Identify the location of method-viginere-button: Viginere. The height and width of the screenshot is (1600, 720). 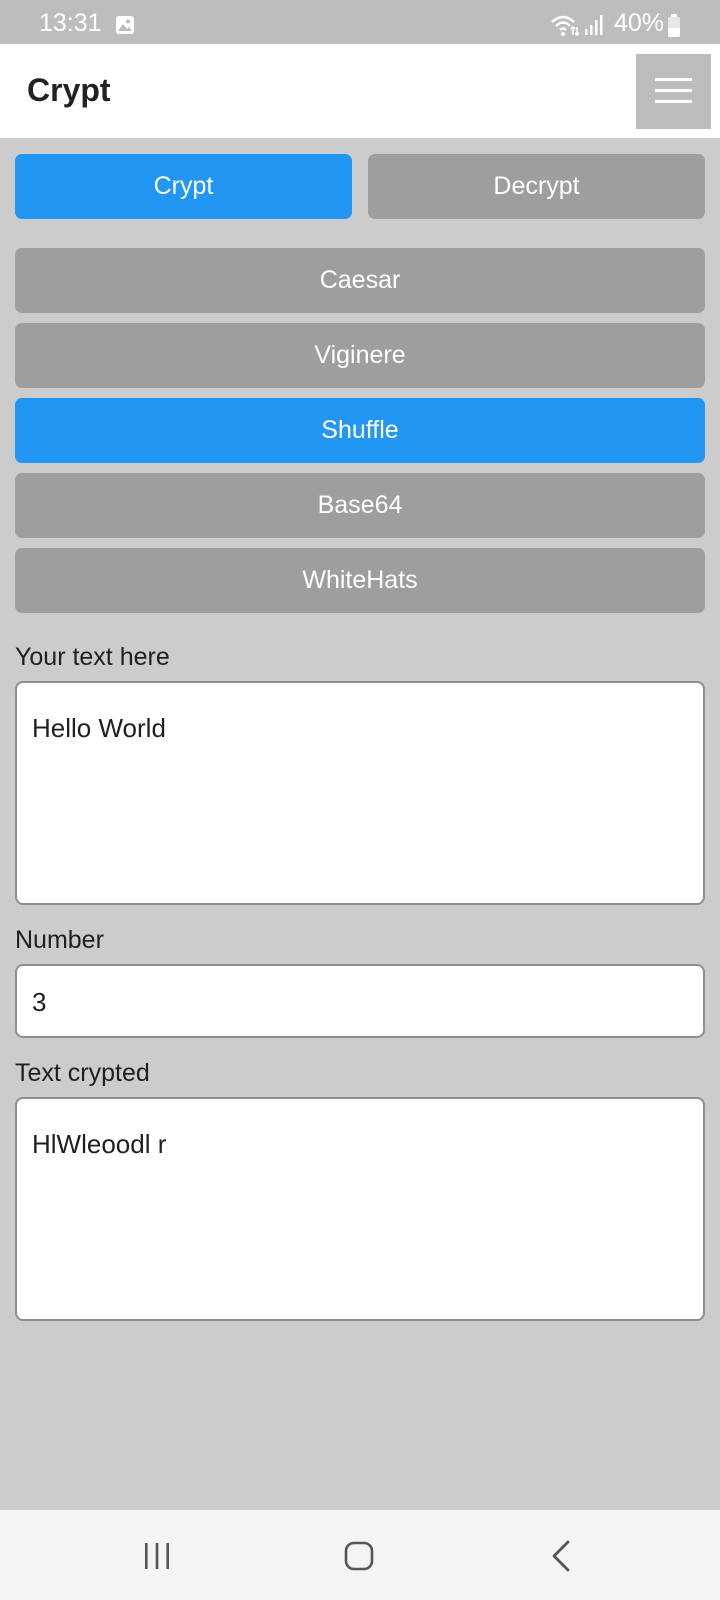
(360, 355).